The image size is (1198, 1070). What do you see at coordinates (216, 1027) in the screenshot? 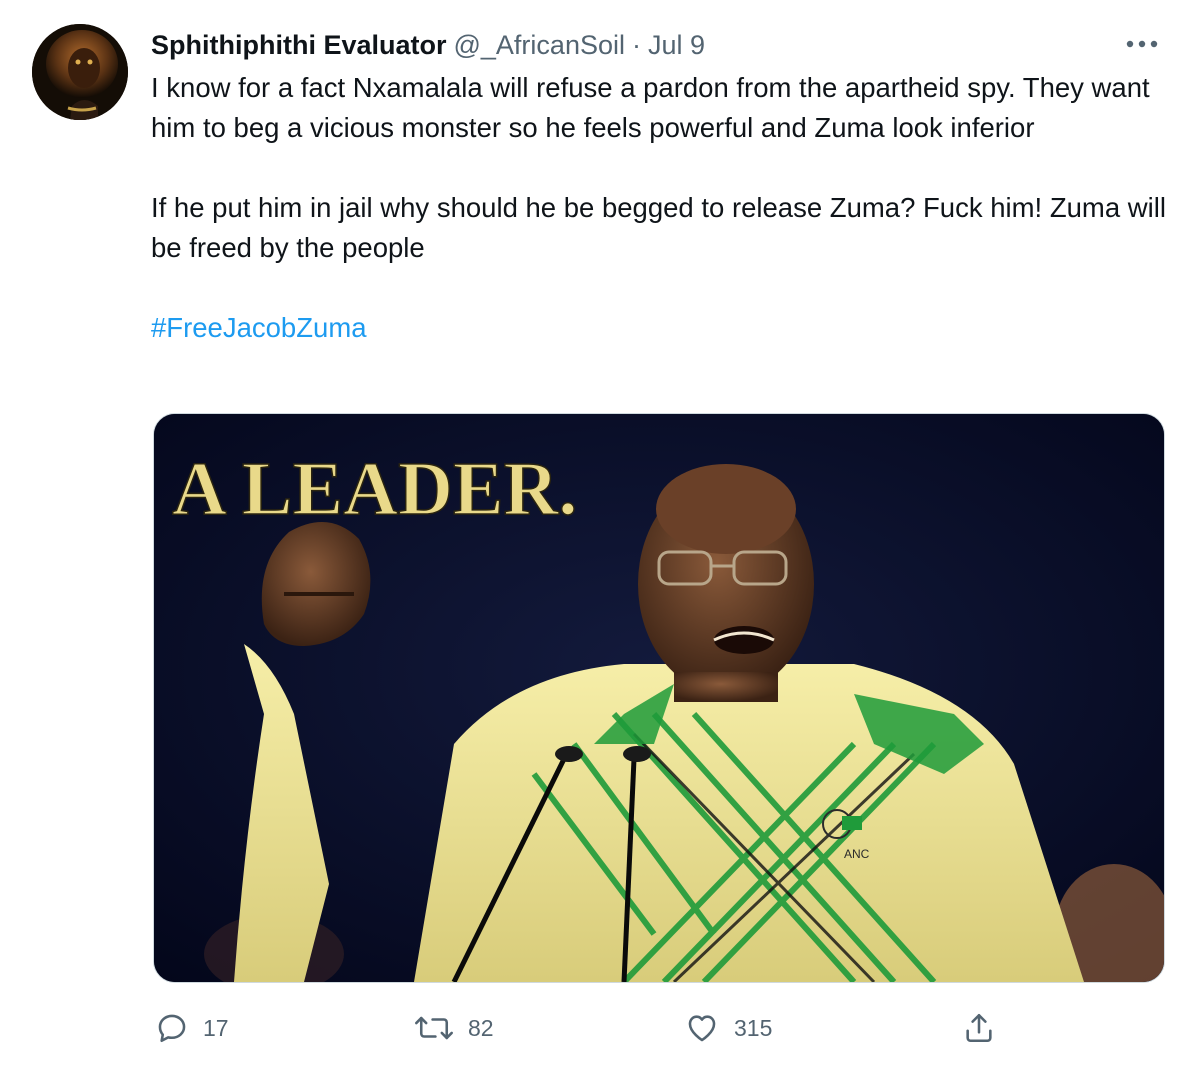
I see `reply-count: 17` at bounding box center [216, 1027].